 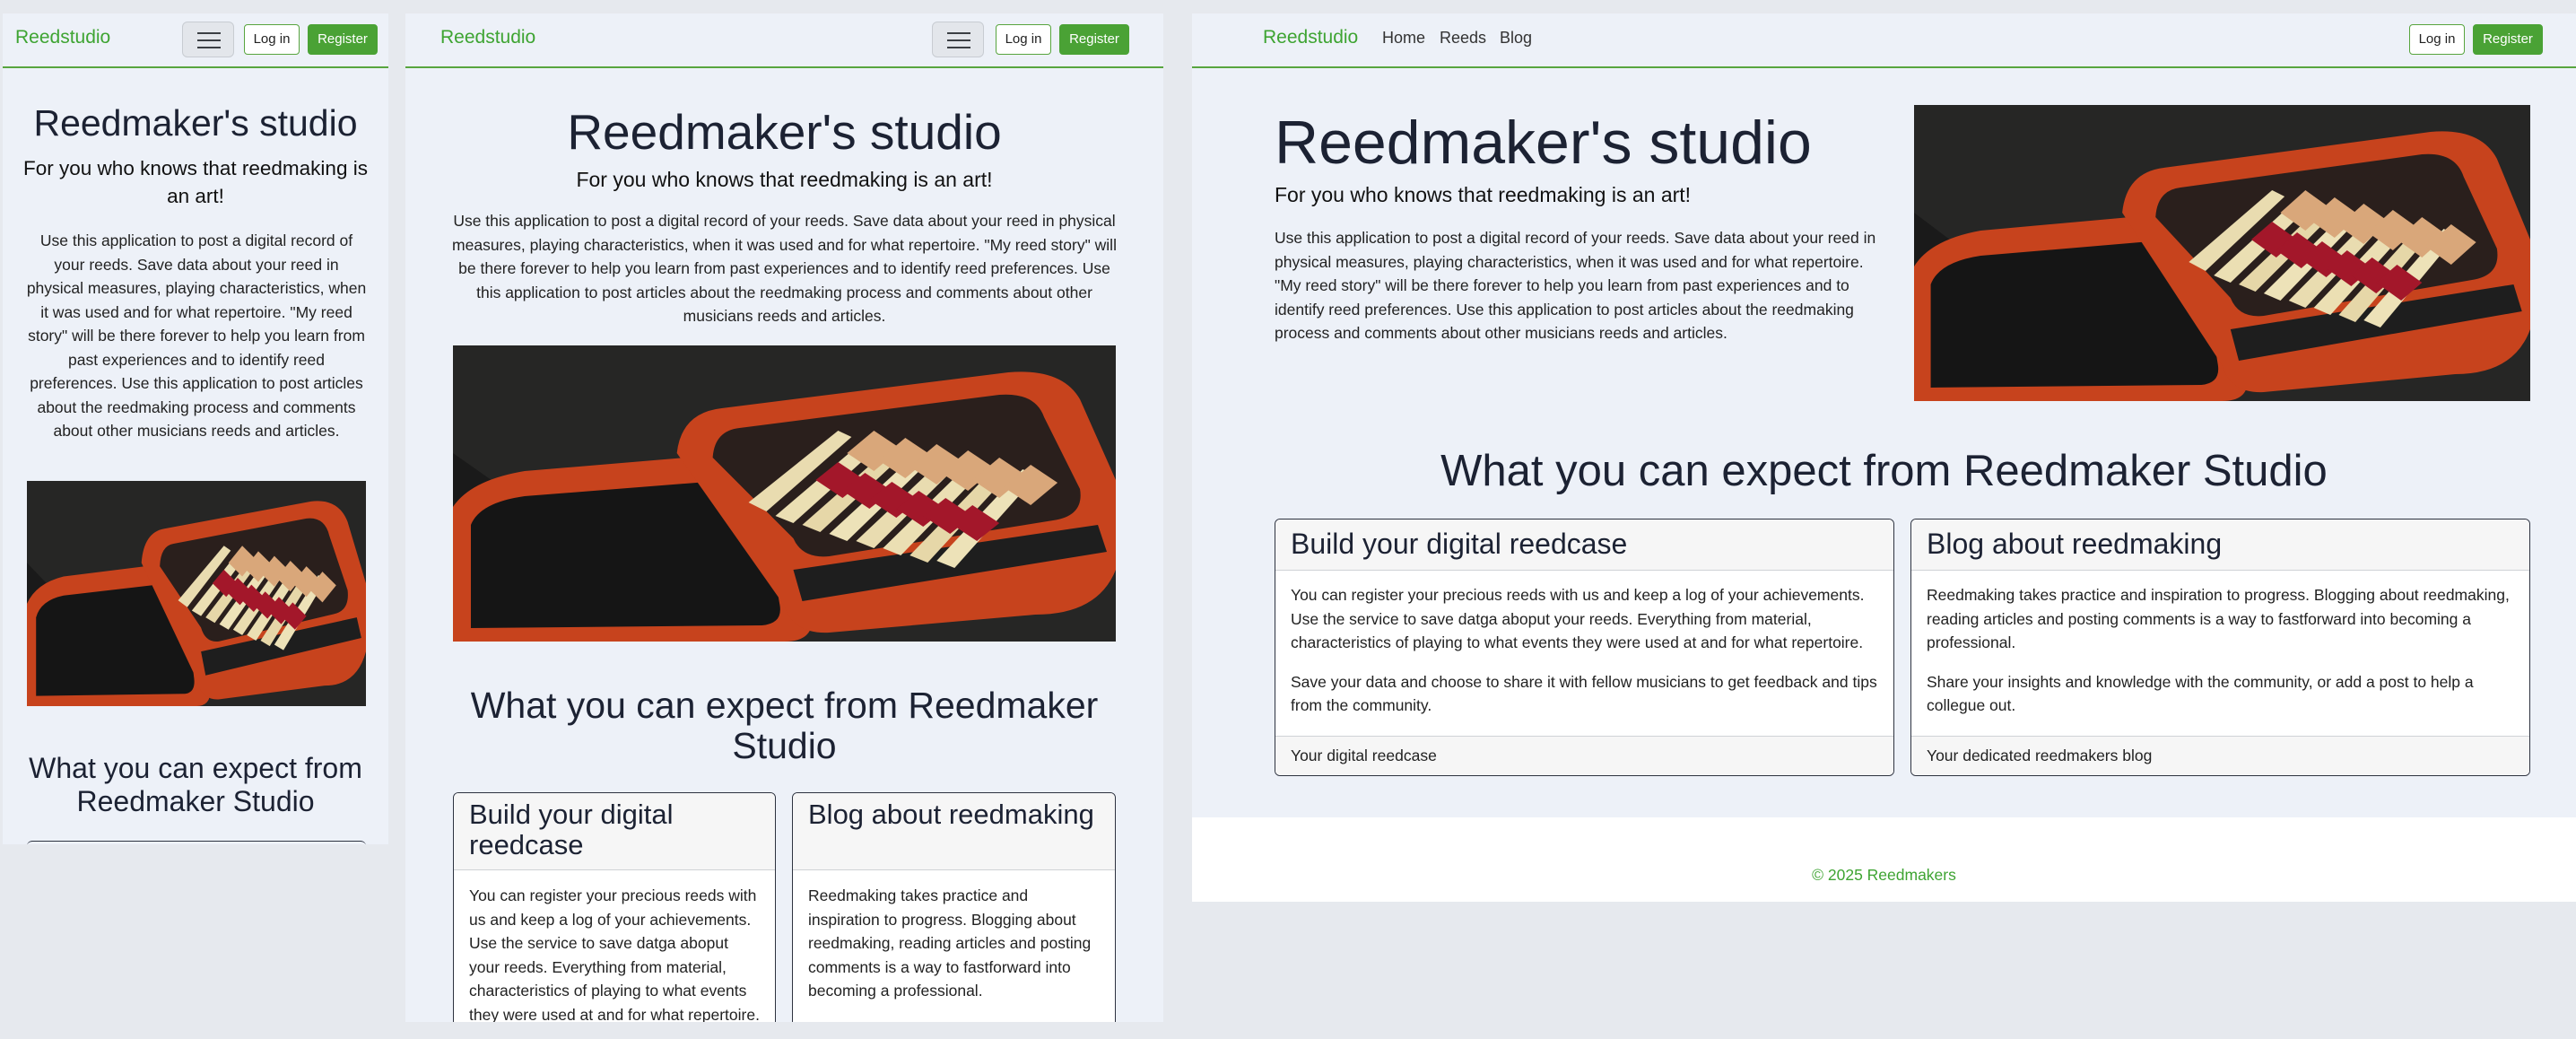 I want to click on nav-link-reeds: Reeds, so click(x=1463, y=38).